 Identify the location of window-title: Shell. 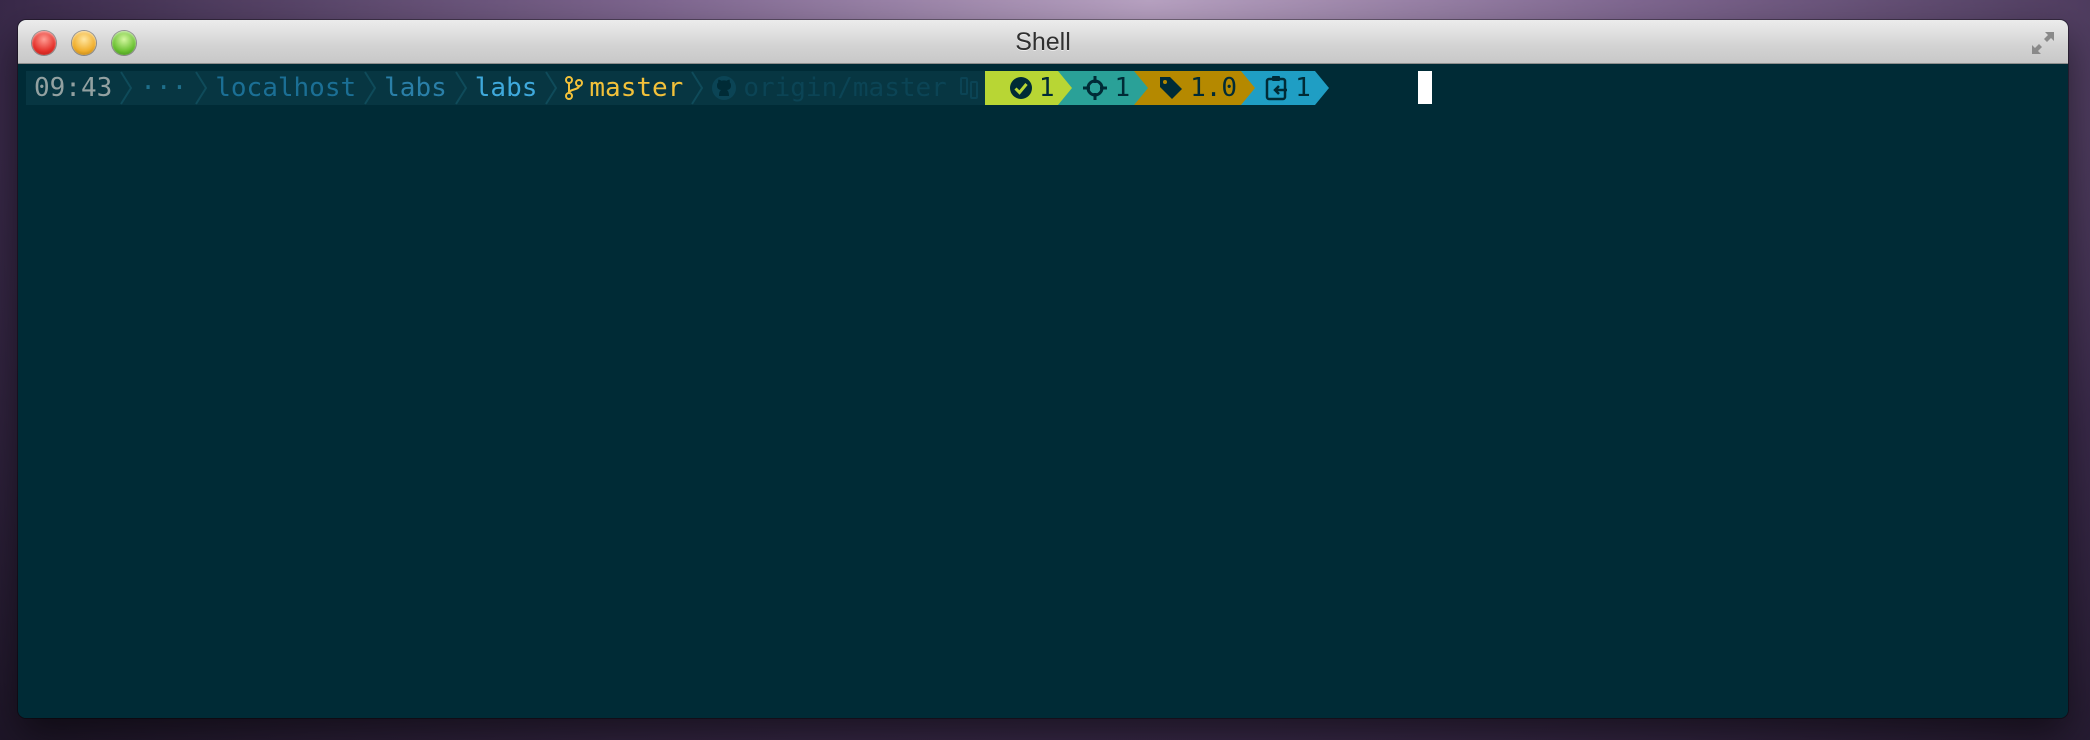
(1043, 42).